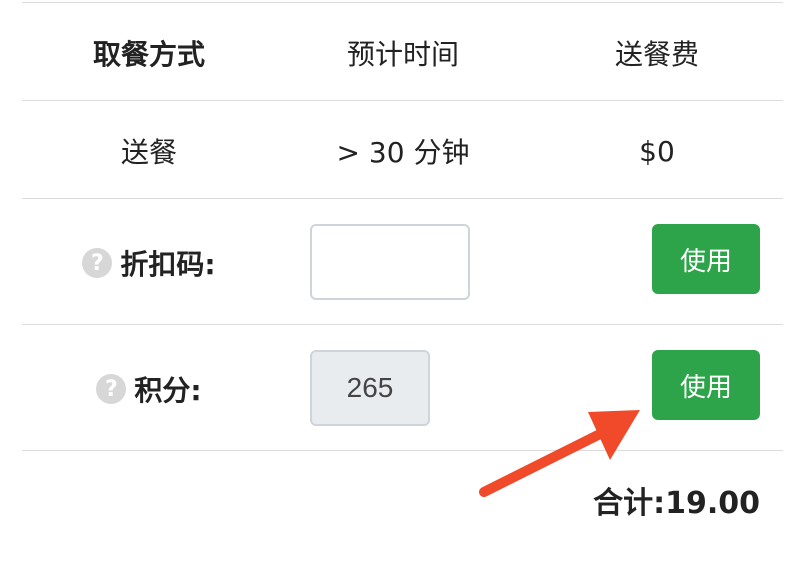 The width and height of the screenshot is (812, 562). Describe the element at coordinates (148, 54) in the screenshot. I see `header-pickup-method: 取餐方式` at that location.